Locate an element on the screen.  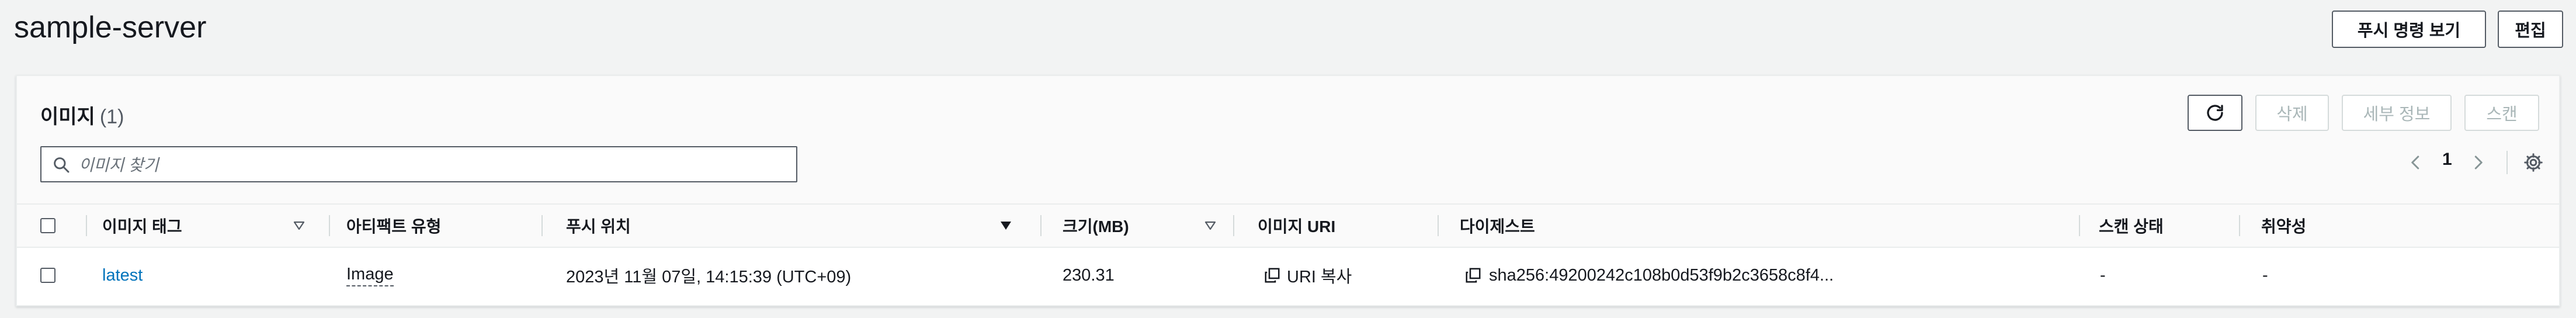
column-label: 스캔 상태 is located at coordinates (2131, 226).